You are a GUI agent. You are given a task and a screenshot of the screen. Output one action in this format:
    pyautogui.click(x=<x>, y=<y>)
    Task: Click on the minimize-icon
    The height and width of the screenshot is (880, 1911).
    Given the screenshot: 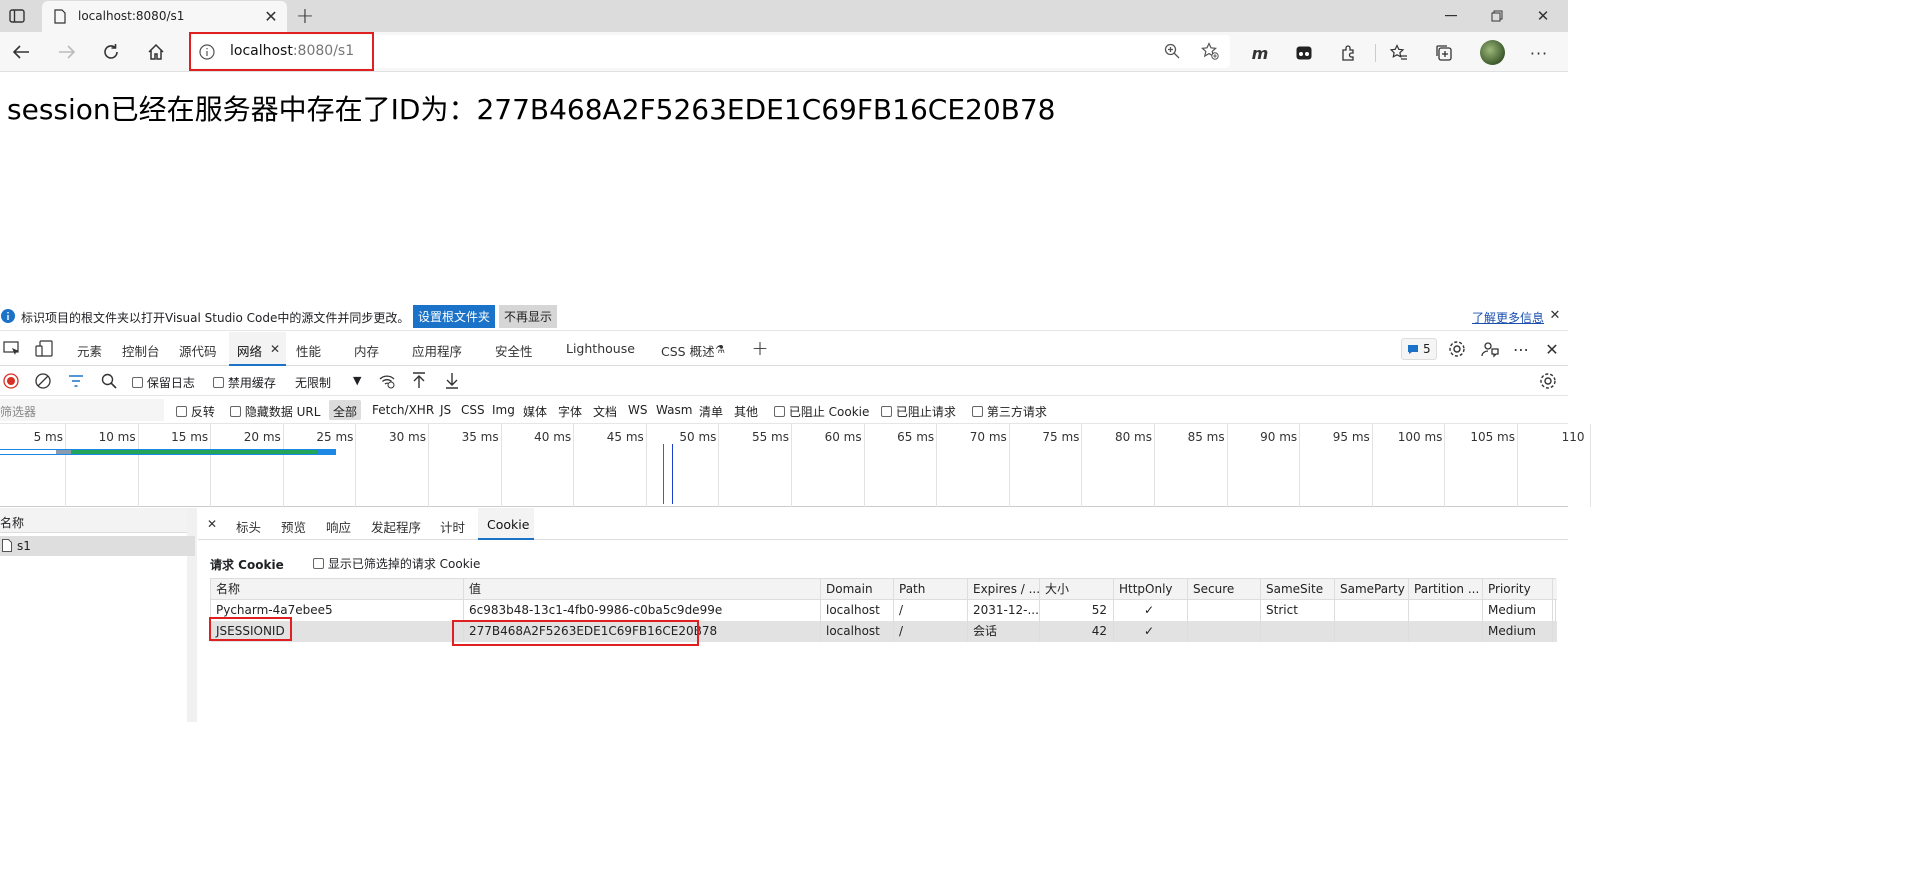 What is the action you would take?
    pyautogui.click(x=1451, y=16)
    